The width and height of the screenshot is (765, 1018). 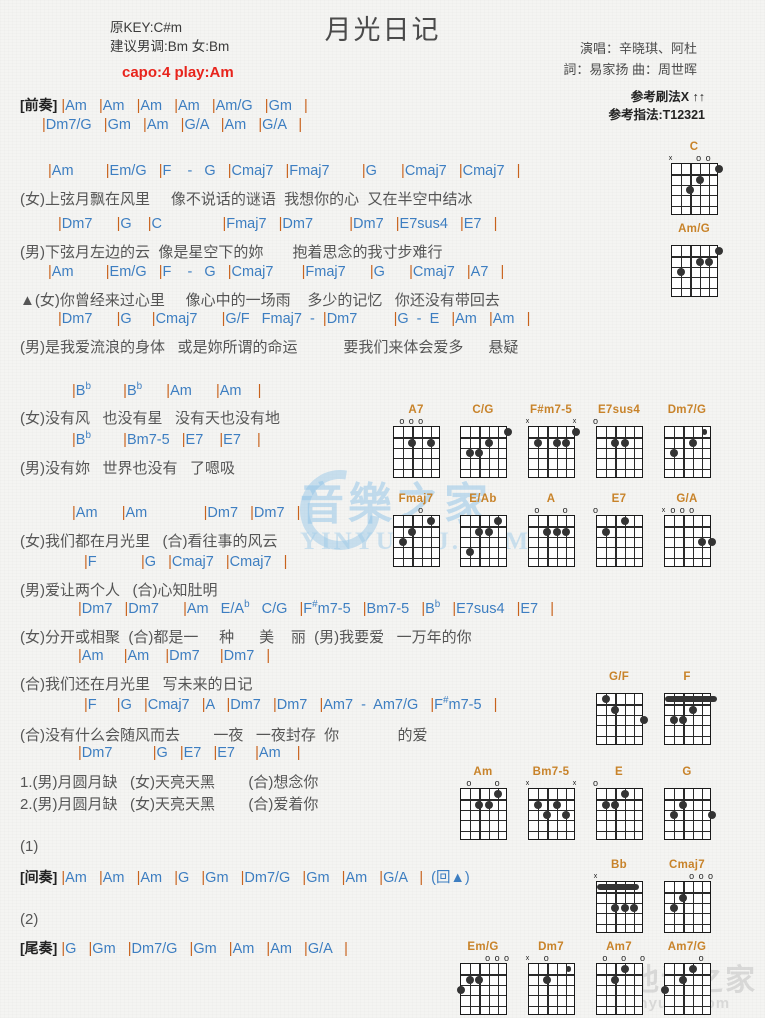 I want to click on chord-diagram-label: Am/G, so click(x=694, y=229).